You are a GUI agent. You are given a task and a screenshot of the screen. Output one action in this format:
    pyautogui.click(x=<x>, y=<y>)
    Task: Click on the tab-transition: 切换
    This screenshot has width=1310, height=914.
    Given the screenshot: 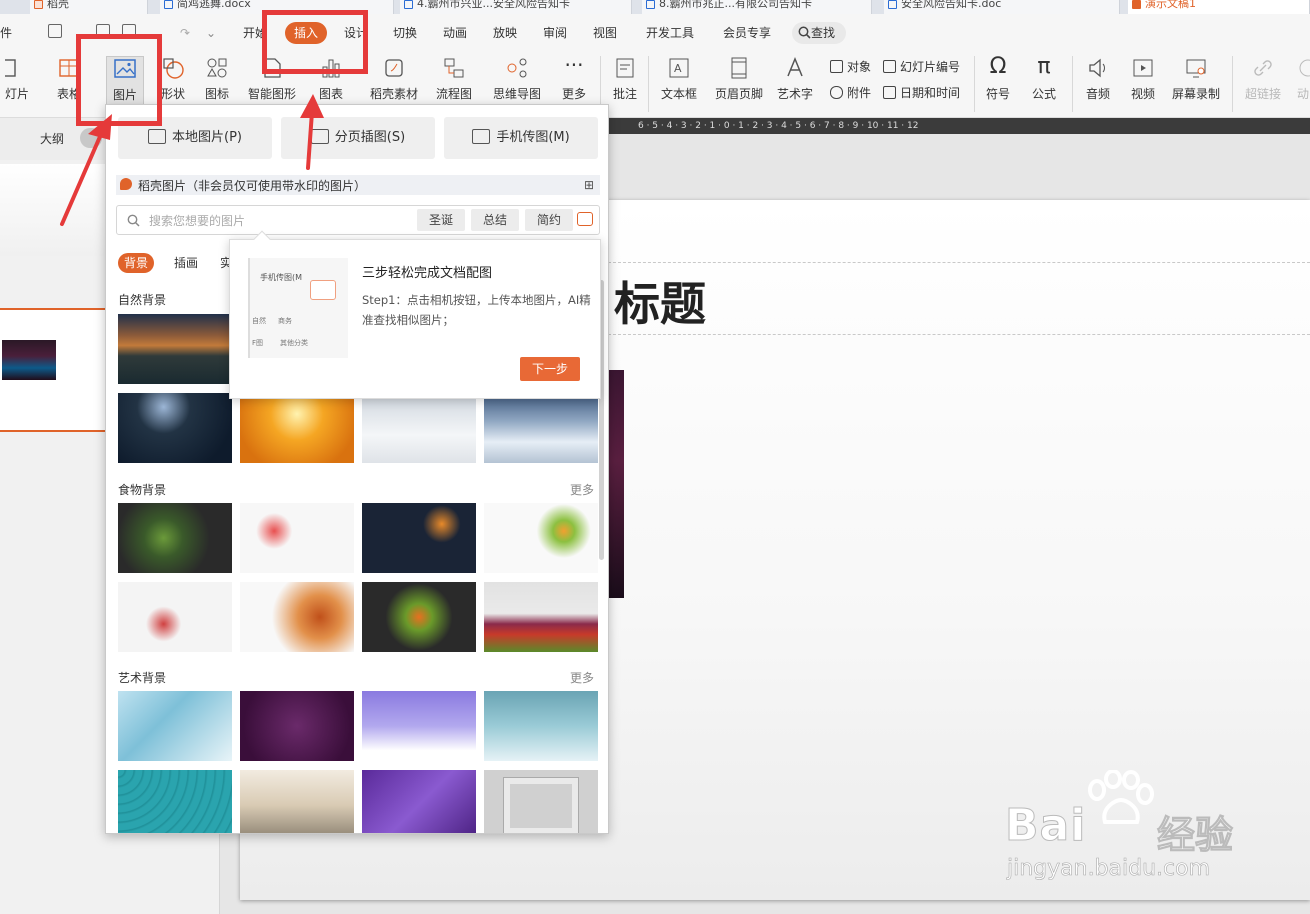 What is the action you would take?
    pyautogui.click(x=405, y=33)
    